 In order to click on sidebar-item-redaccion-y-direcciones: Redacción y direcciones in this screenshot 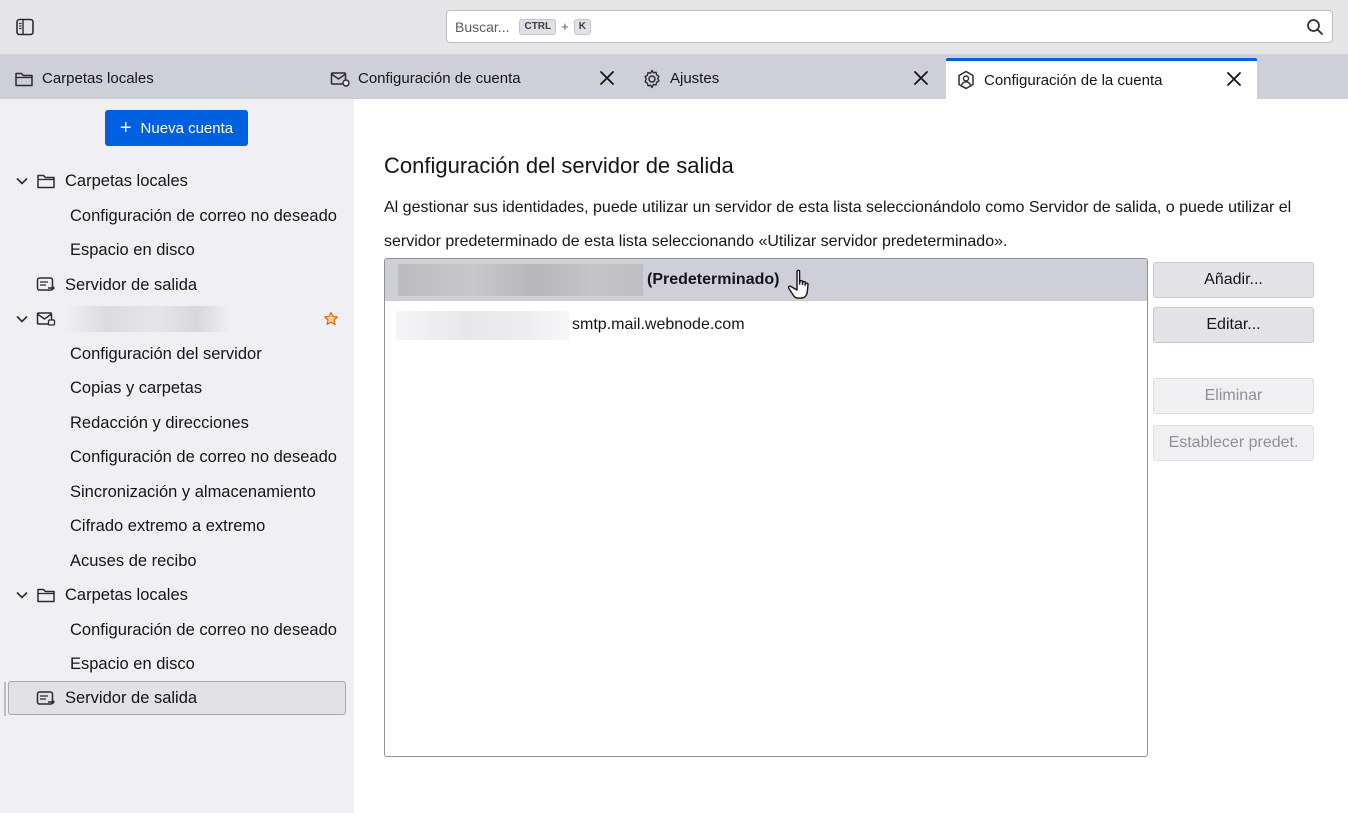, I will do `click(177, 423)`.